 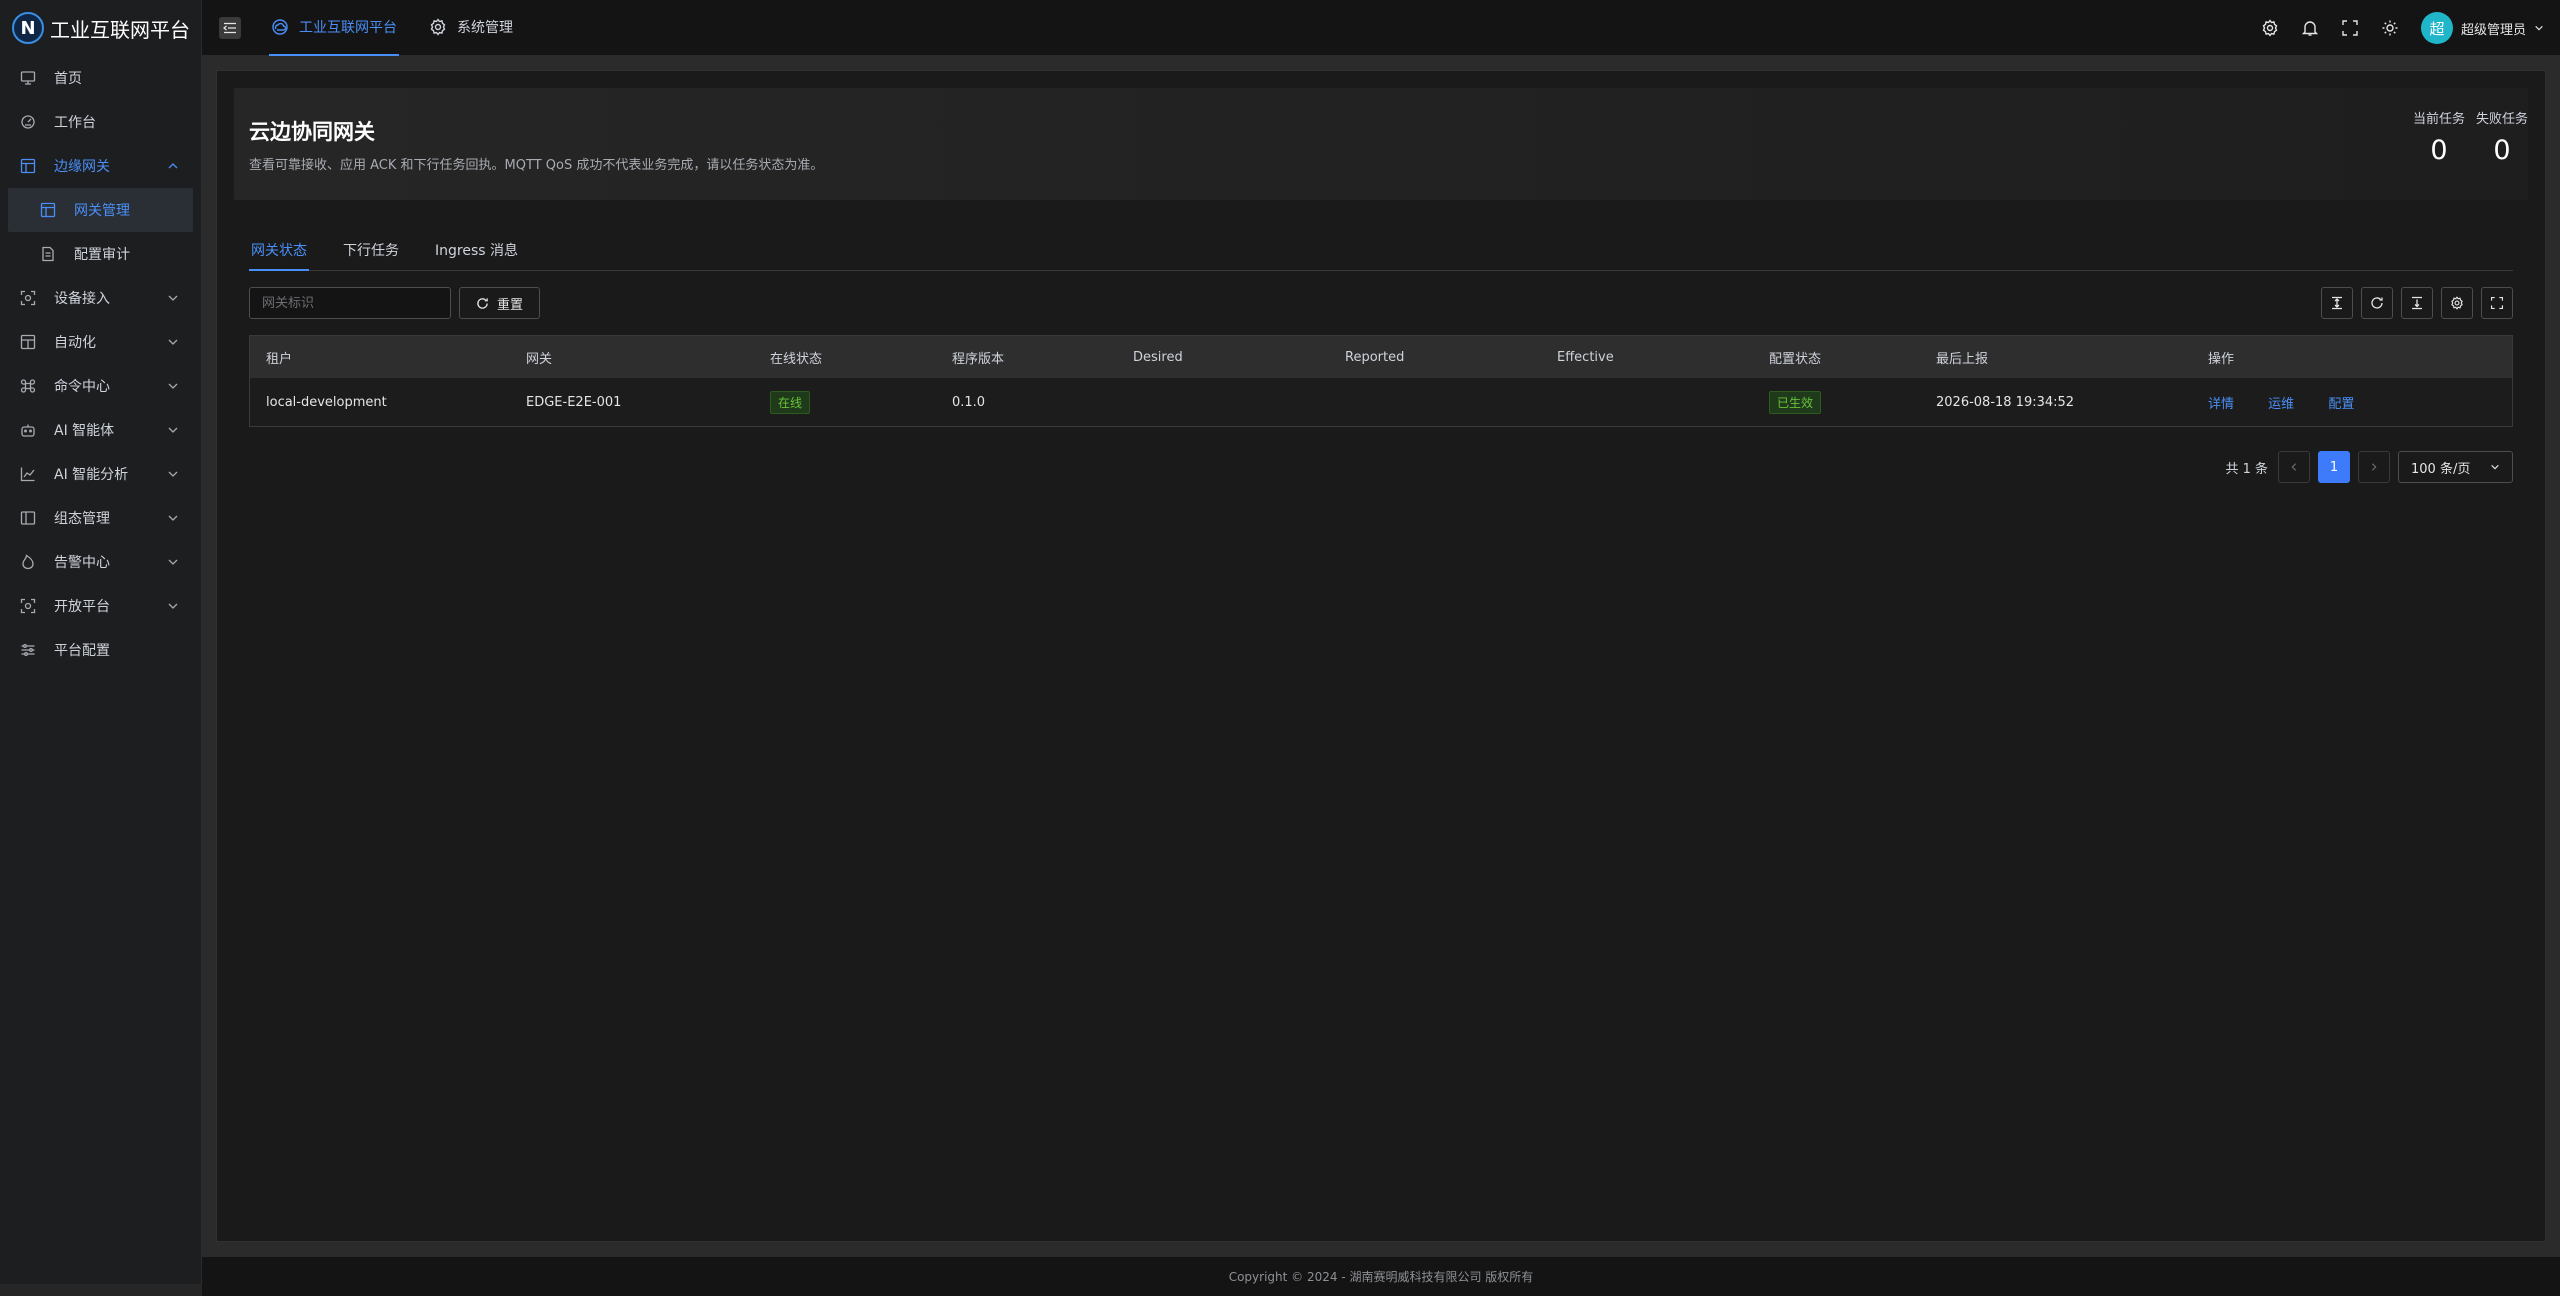 I want to click on sidebar-item-home: 首页, so click(x=100, y=78).